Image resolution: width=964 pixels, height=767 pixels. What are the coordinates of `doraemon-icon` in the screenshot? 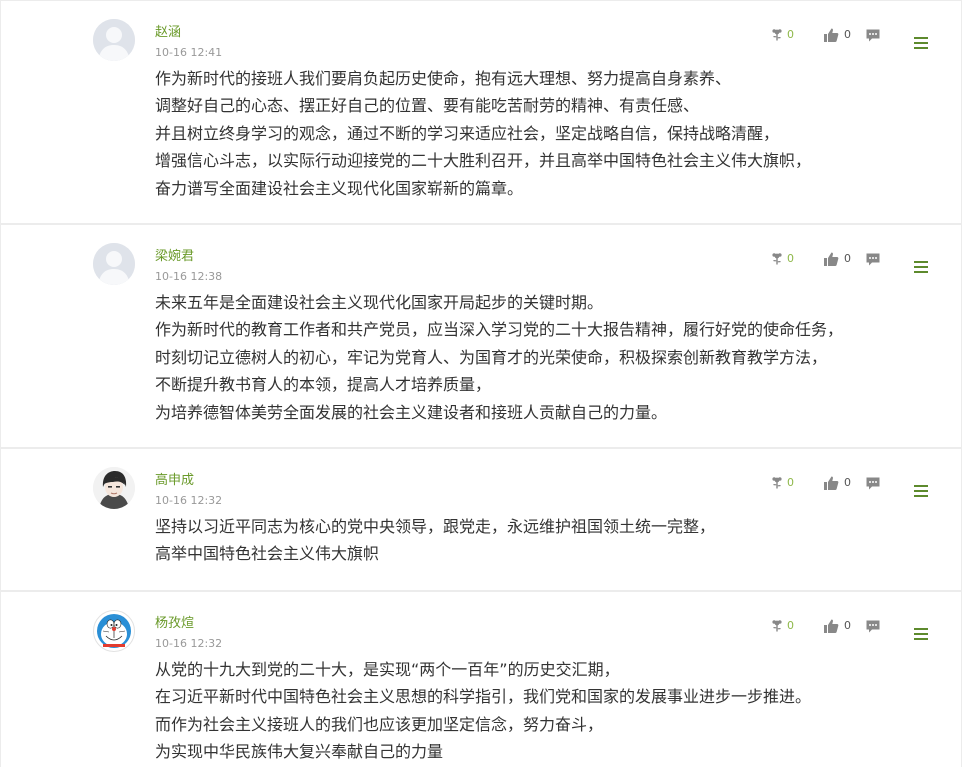 It's located at (114, 631).